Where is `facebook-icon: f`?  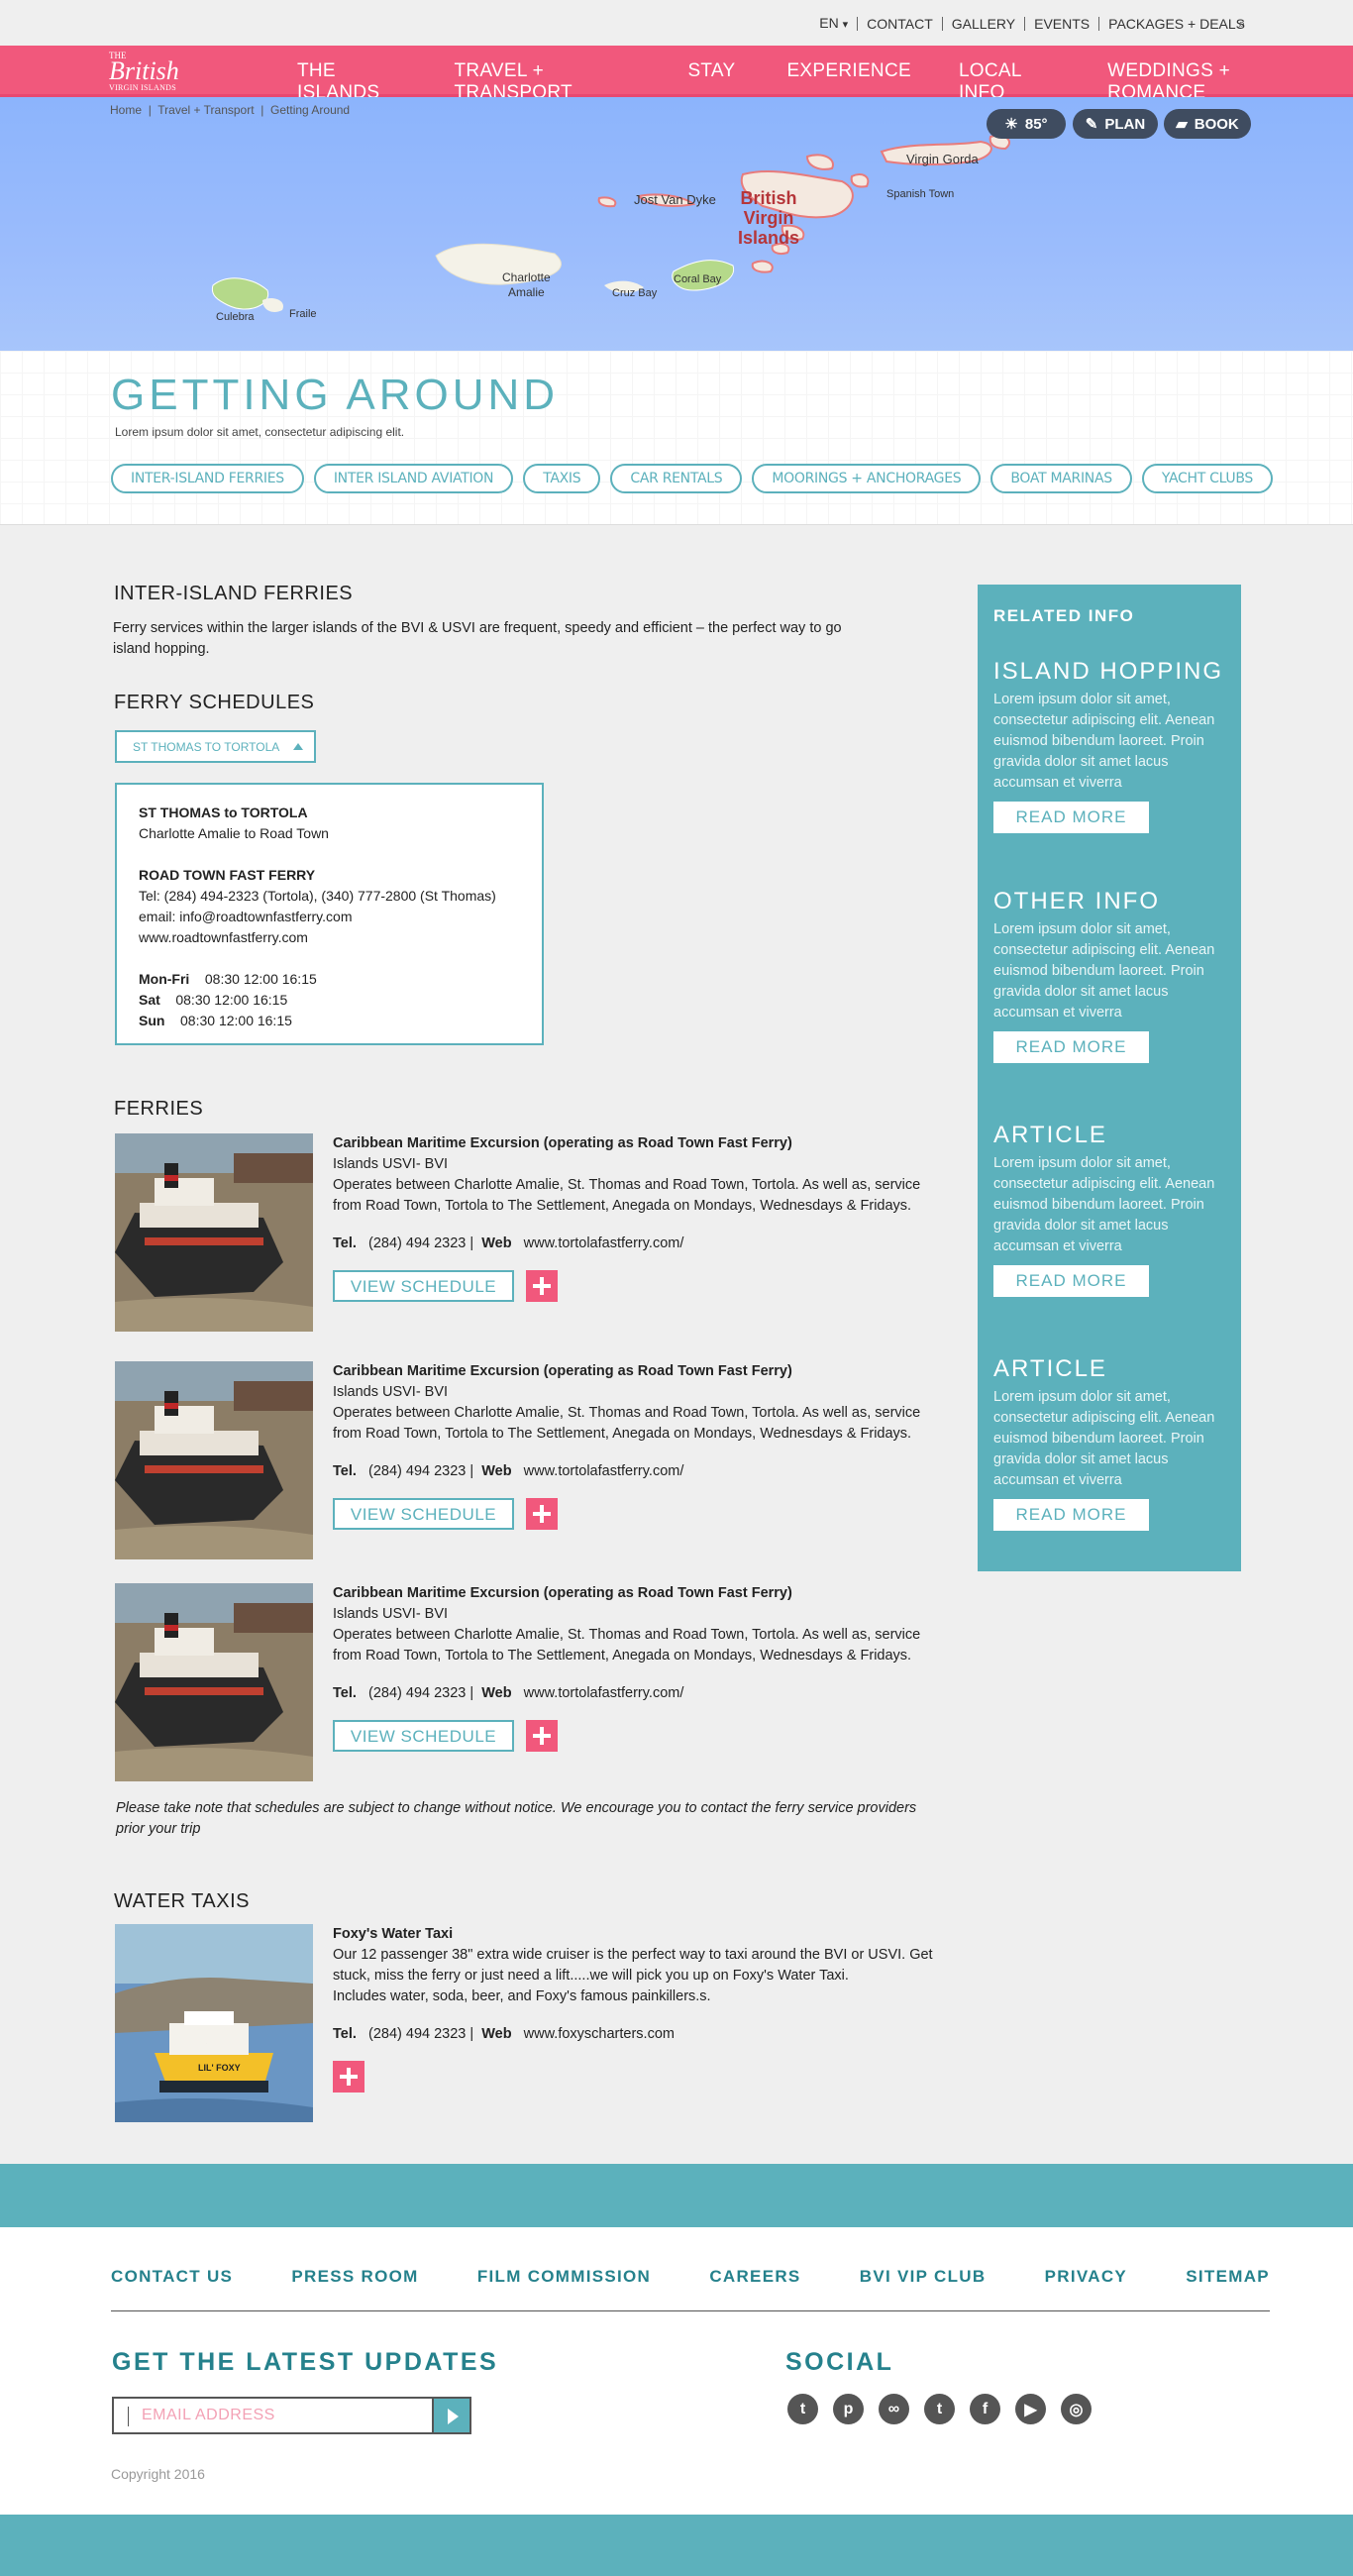
facebook-icon: f is located at coordinates (985, 2409).